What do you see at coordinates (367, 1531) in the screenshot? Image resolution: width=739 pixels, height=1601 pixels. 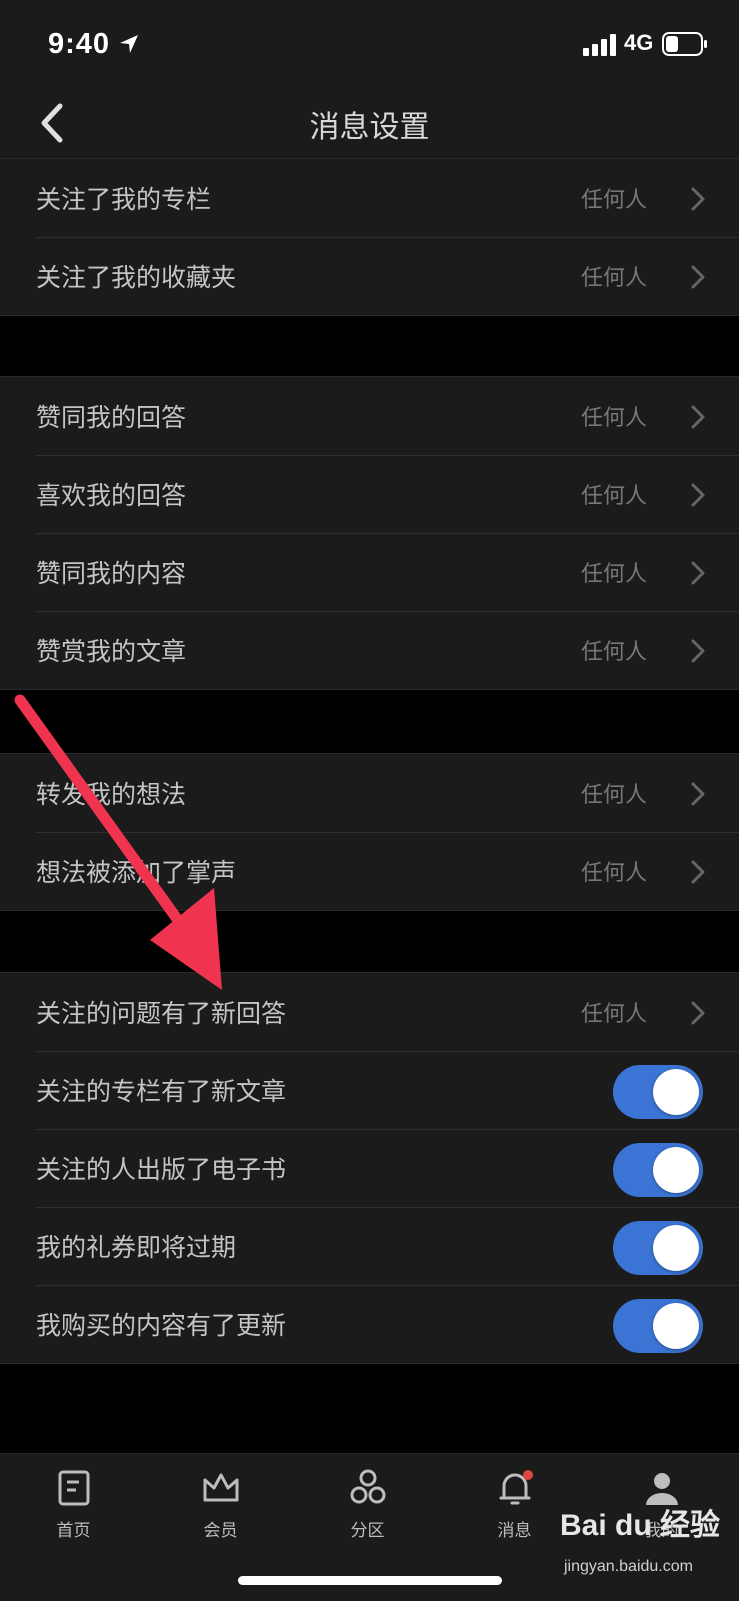 I see `tab-label: 分区` at bounding box center [367, 1531].